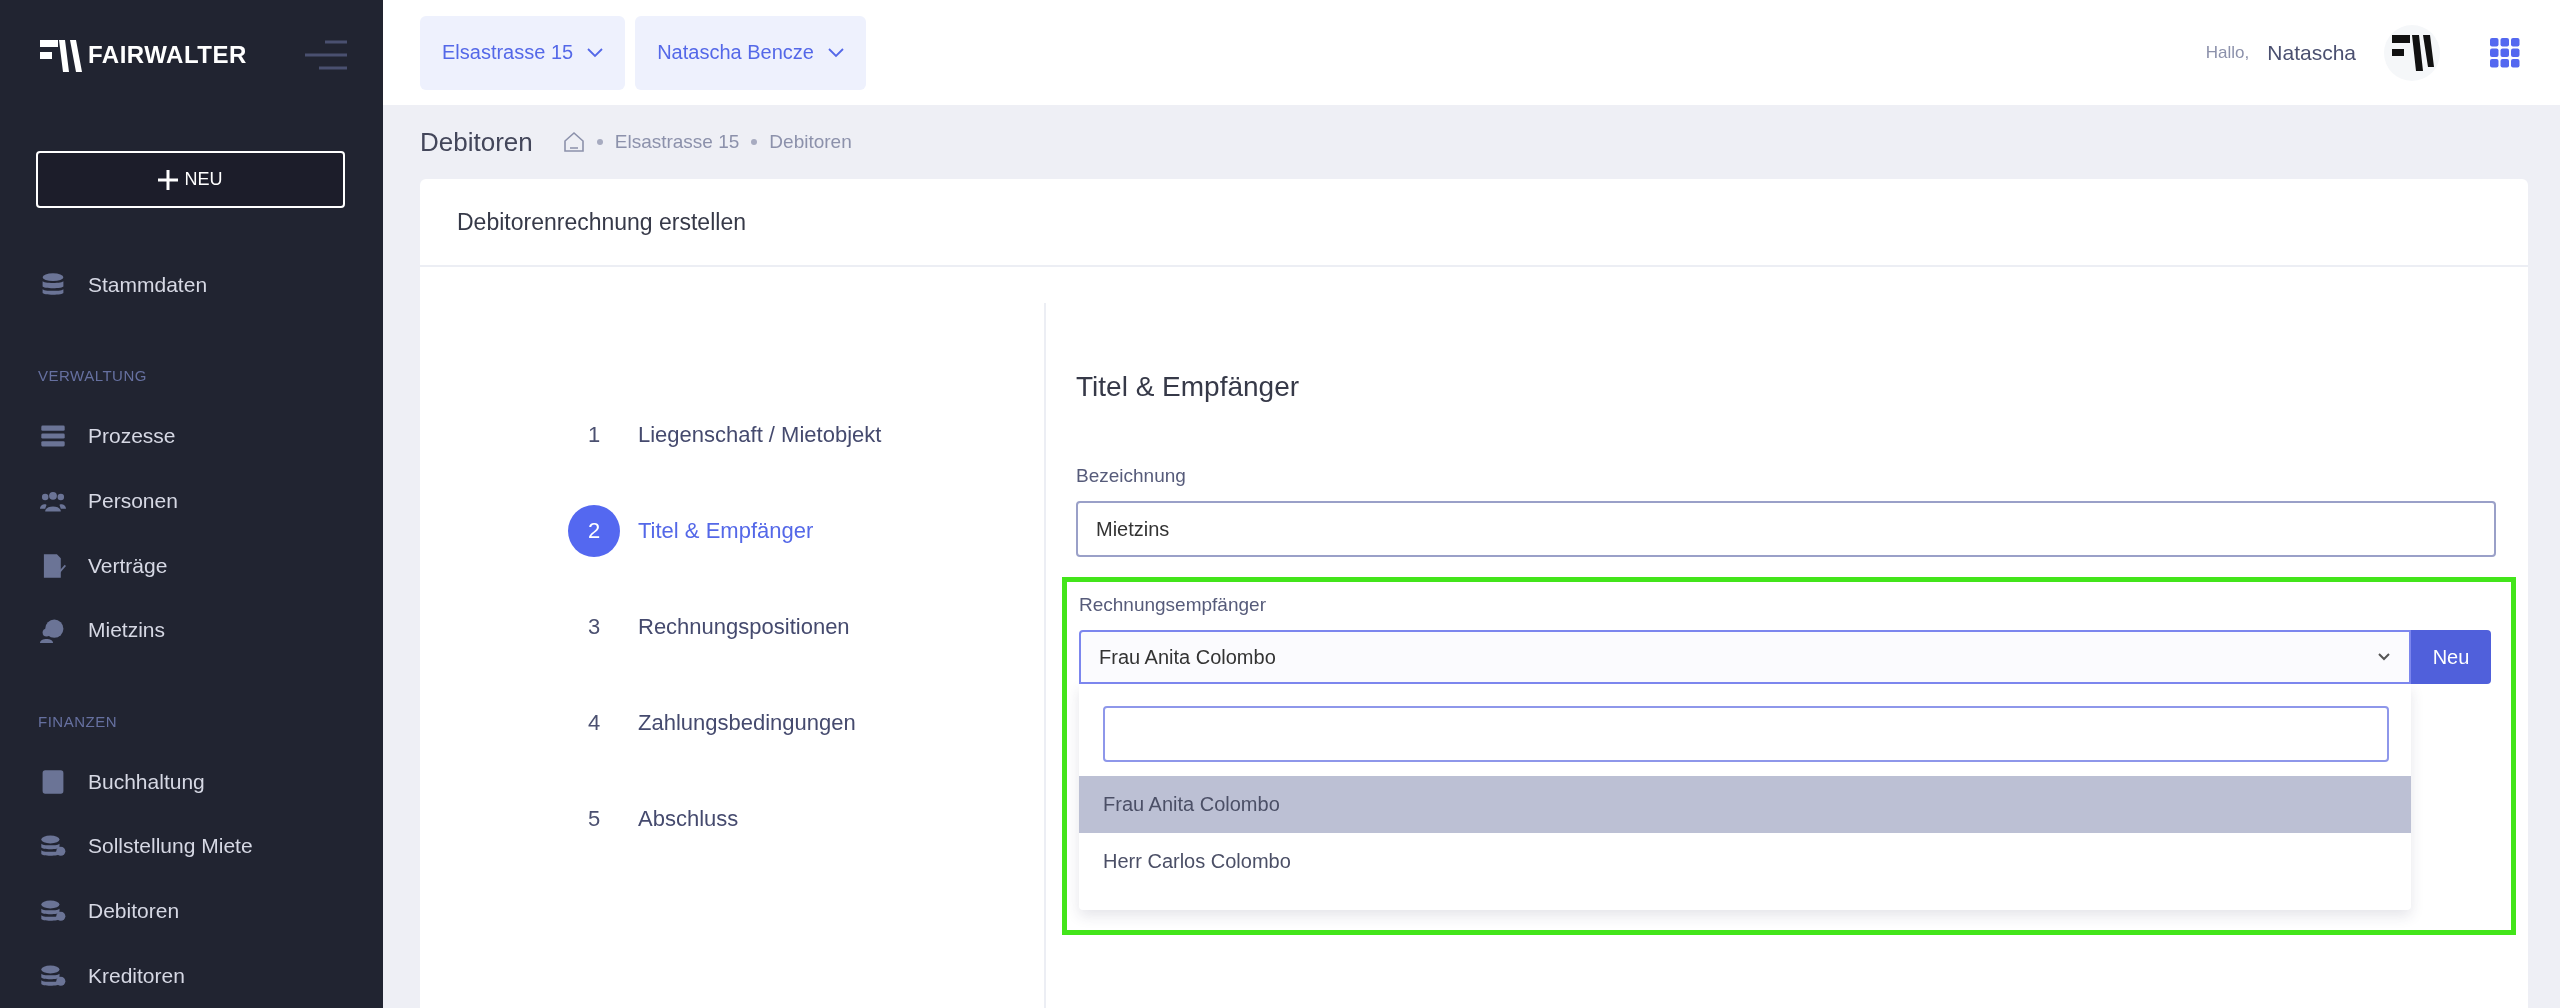 This screenshot has height=1008, width=2560. Describe the element at coordinates (1745, 861) in the screenshot. I see `dropdown-option: Herr Carlos Colombo` at that location.